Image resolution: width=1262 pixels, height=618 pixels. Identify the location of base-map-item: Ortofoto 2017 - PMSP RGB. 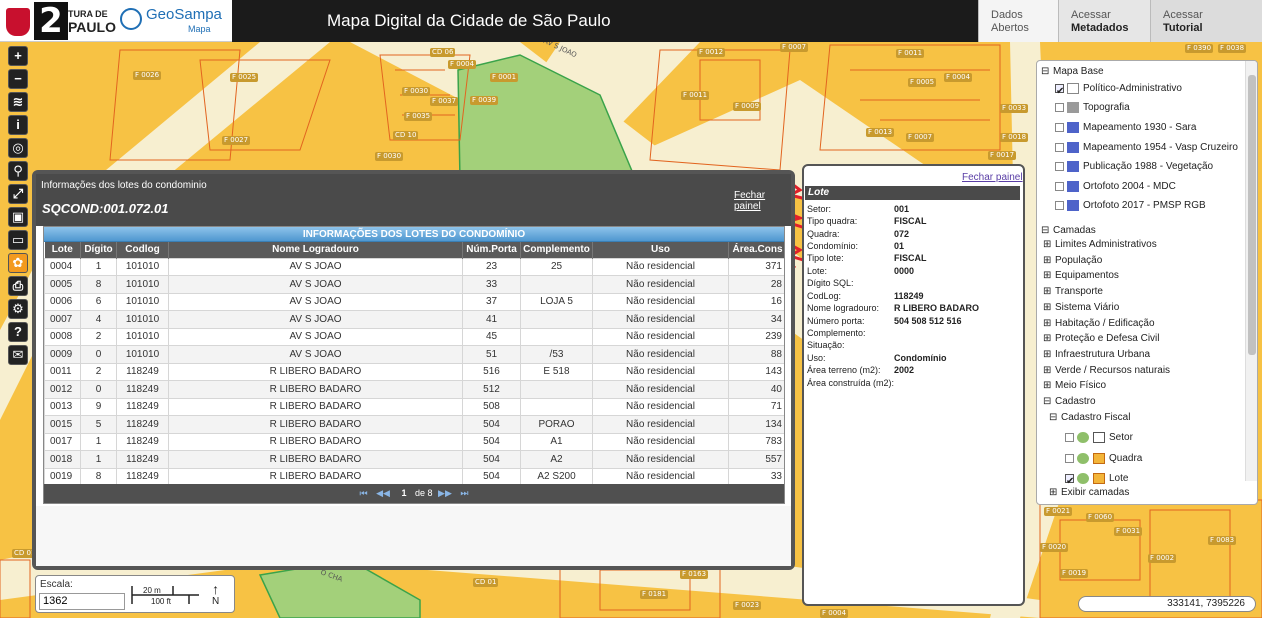
(1130, 206).